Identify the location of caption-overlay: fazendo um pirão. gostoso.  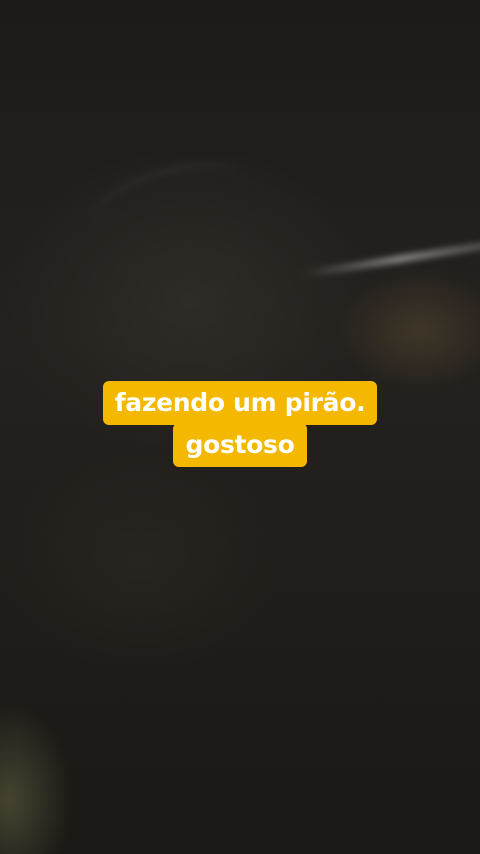
(240, 424).